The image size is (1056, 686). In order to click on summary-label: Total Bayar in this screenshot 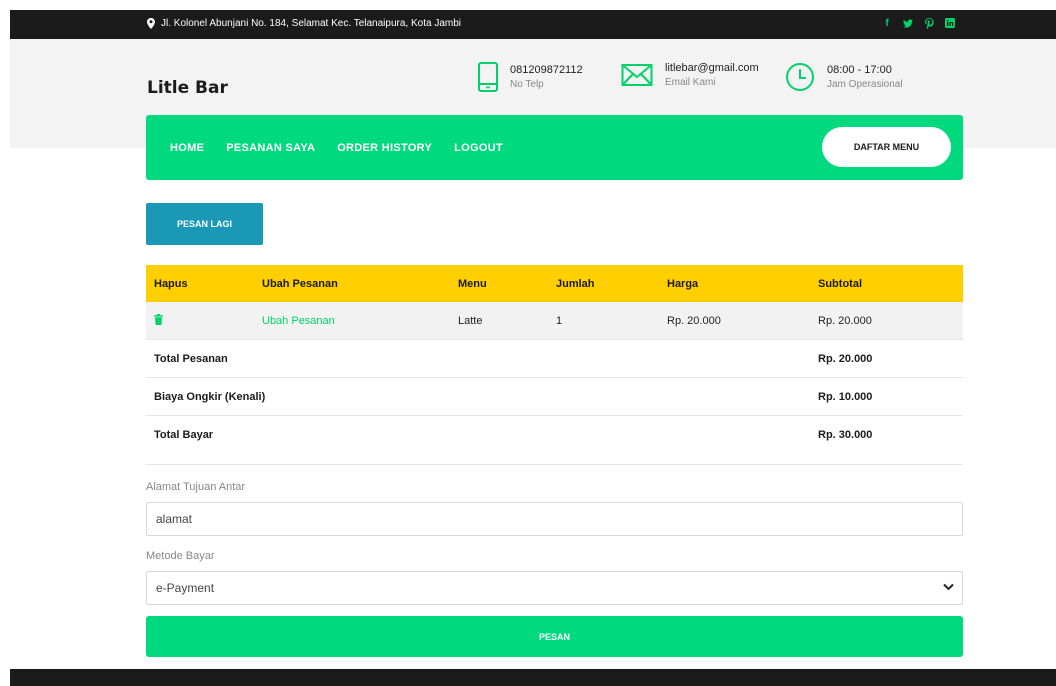, I will do `click(184, 435)`.